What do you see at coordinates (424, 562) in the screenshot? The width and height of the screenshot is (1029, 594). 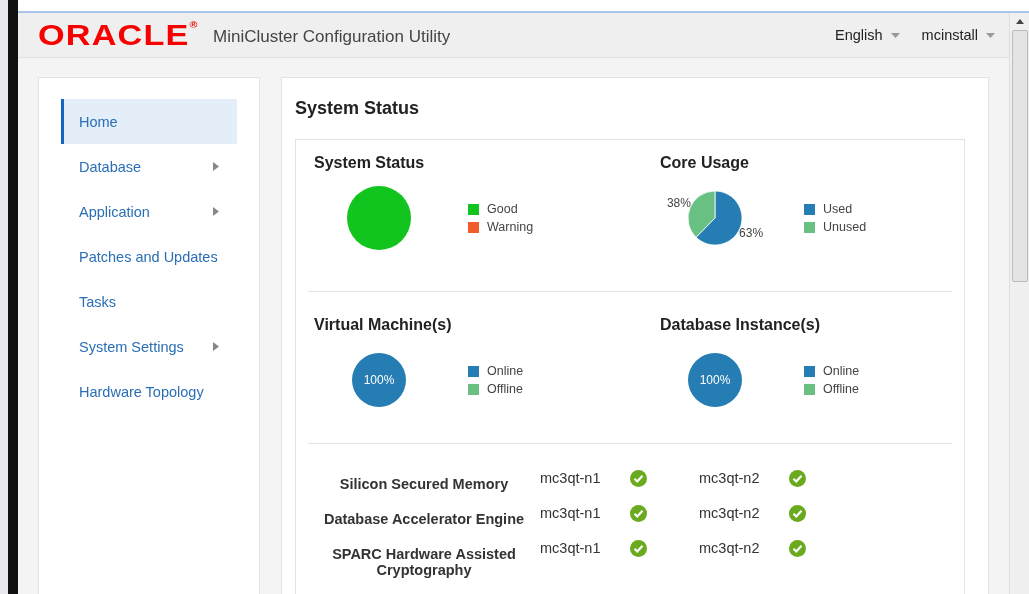 I see `feature-label: SPARC Hardware Assisted Cryptography` at bounding box center [424, 562].